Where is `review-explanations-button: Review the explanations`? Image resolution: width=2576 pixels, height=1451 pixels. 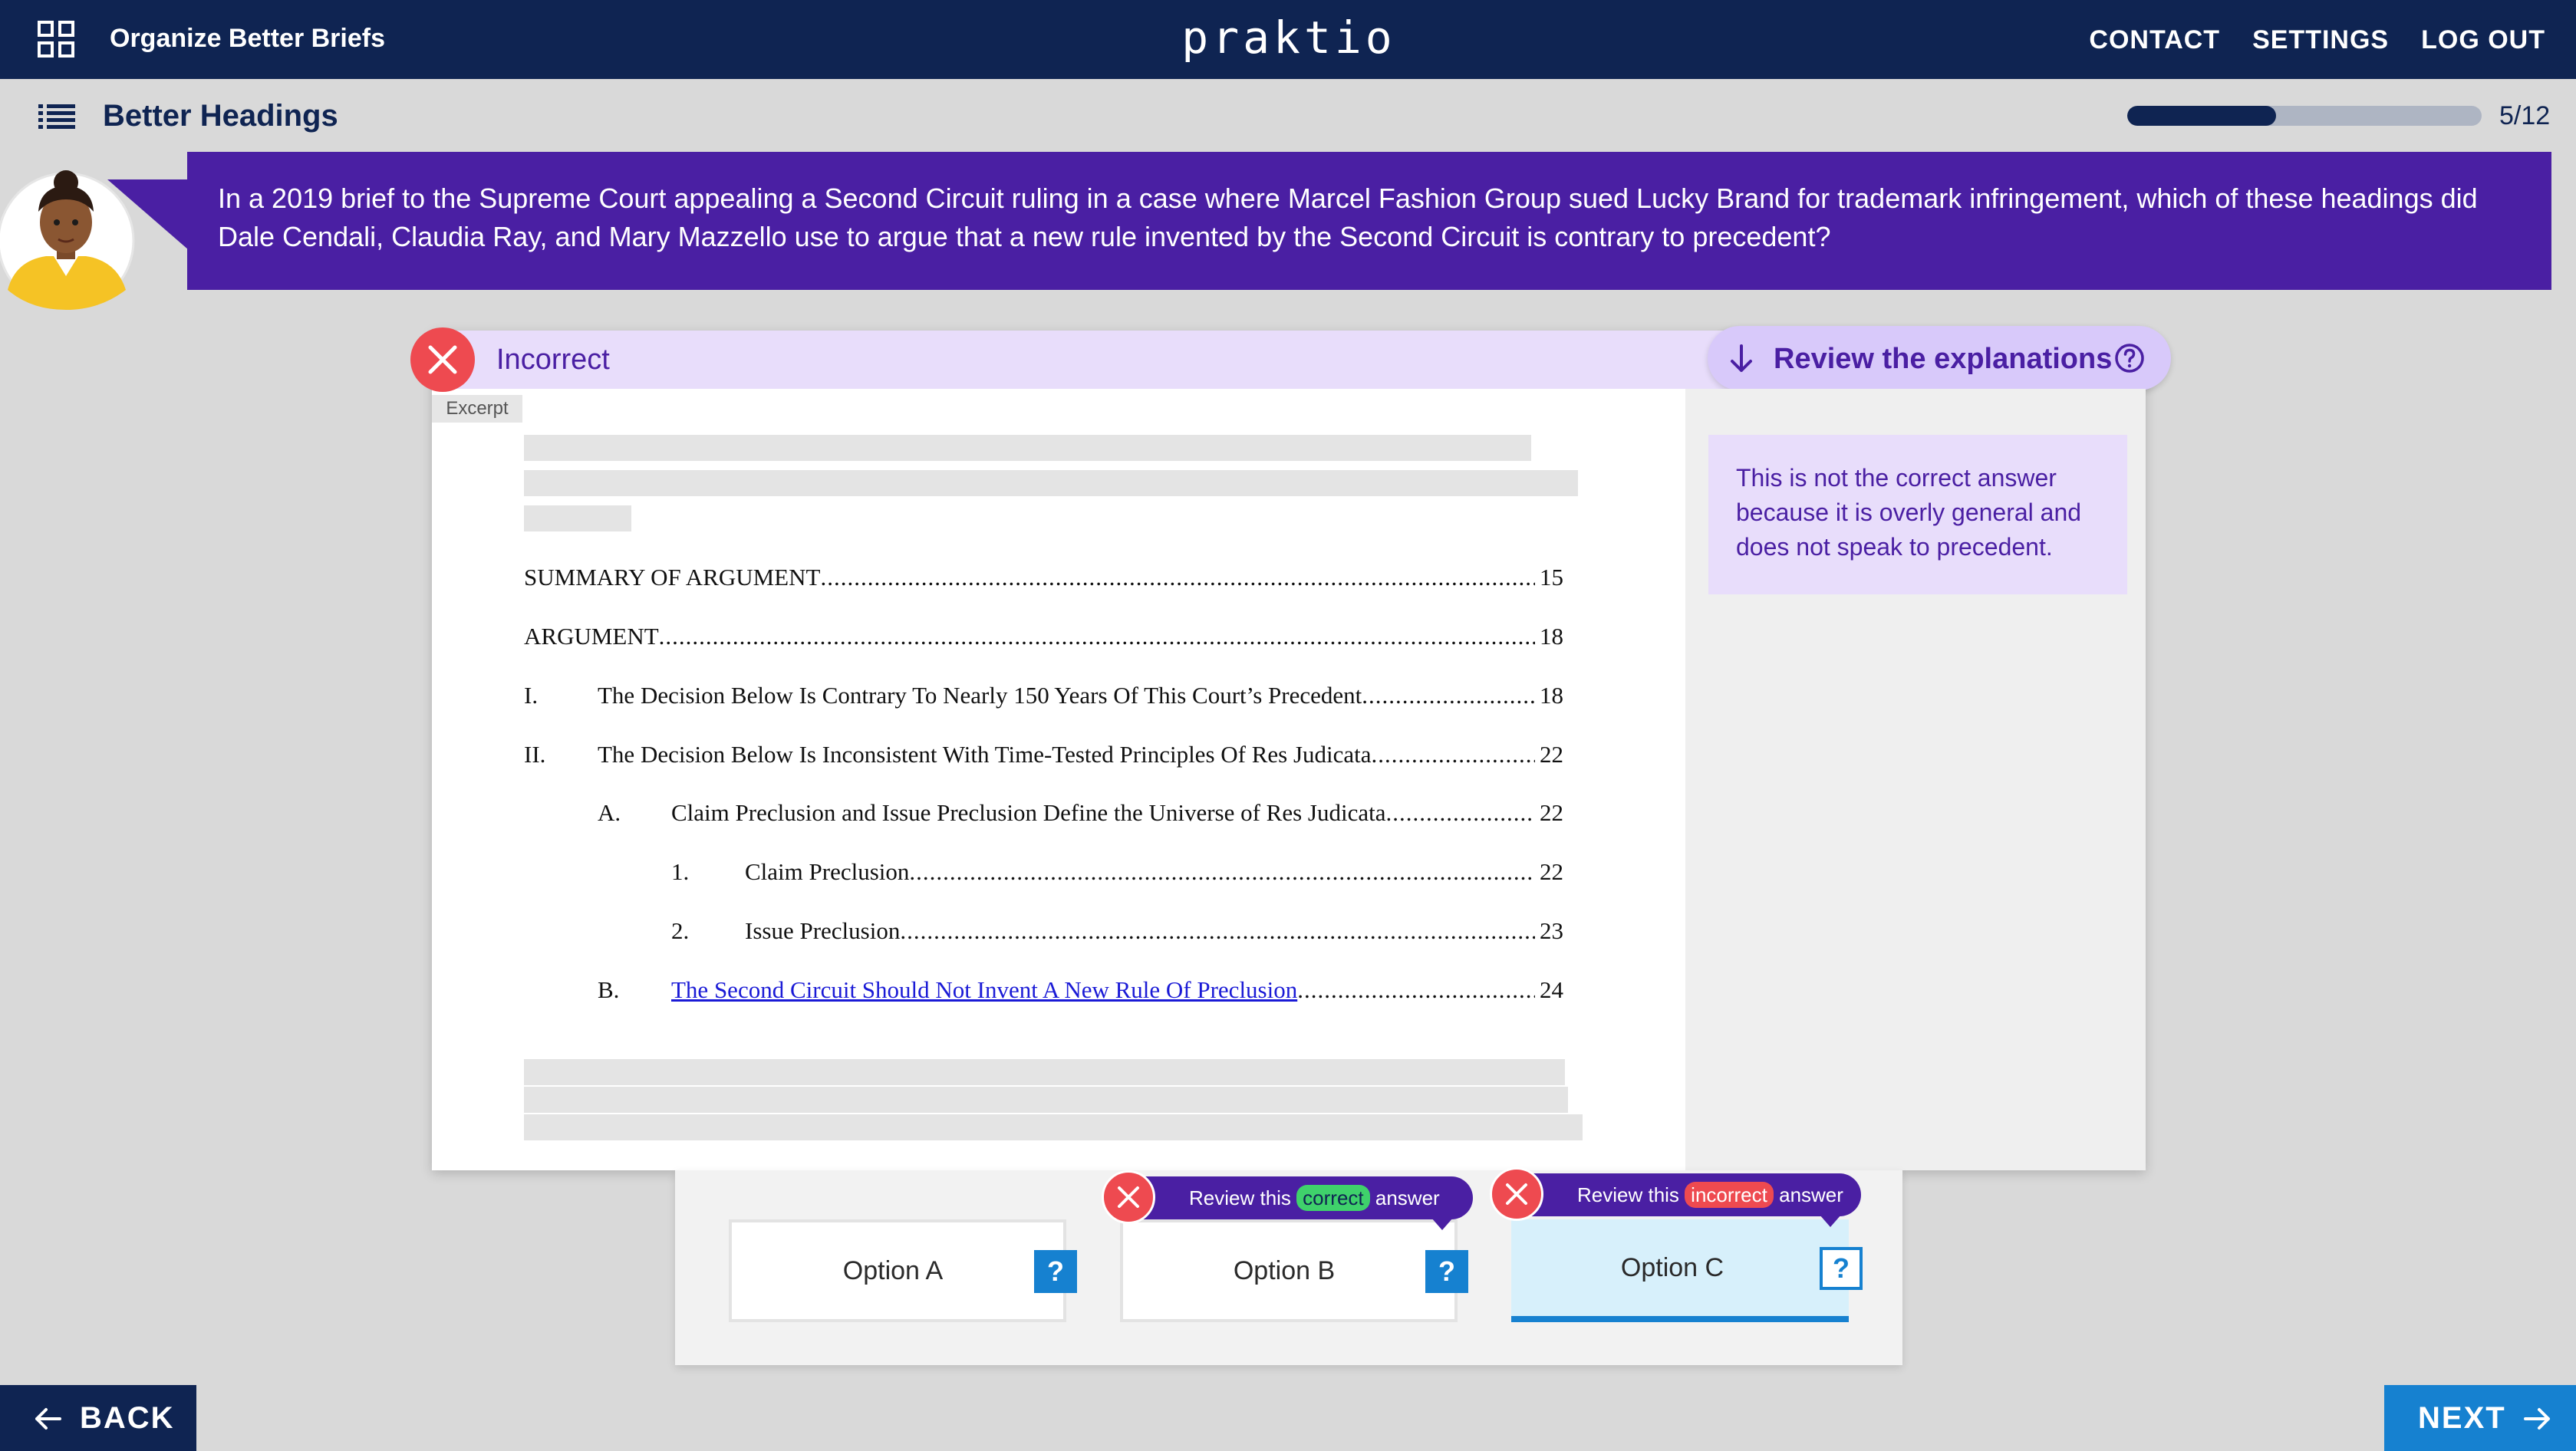
review-explanations-button: Review the explanations is located at coordinates (1939, 358).